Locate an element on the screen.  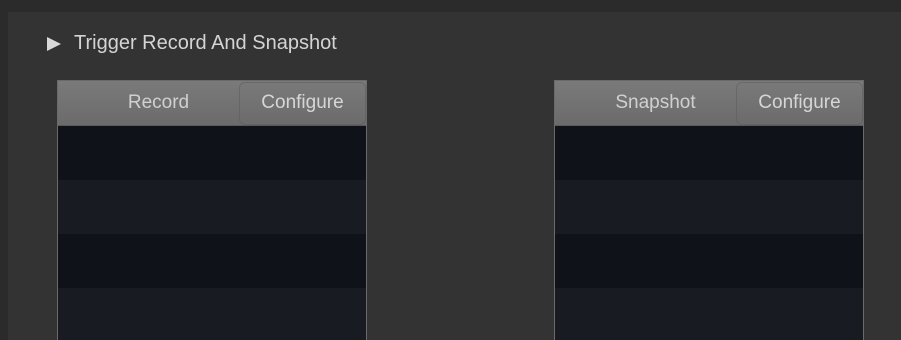
record-column-header: Record is located at coordinates (158, 102).